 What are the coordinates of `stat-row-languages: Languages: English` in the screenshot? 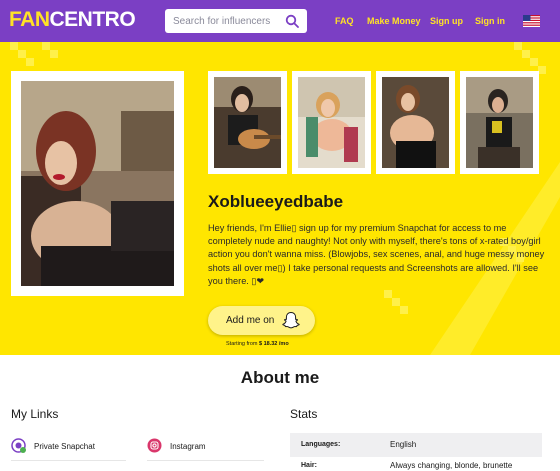 It's located at (416, 445).